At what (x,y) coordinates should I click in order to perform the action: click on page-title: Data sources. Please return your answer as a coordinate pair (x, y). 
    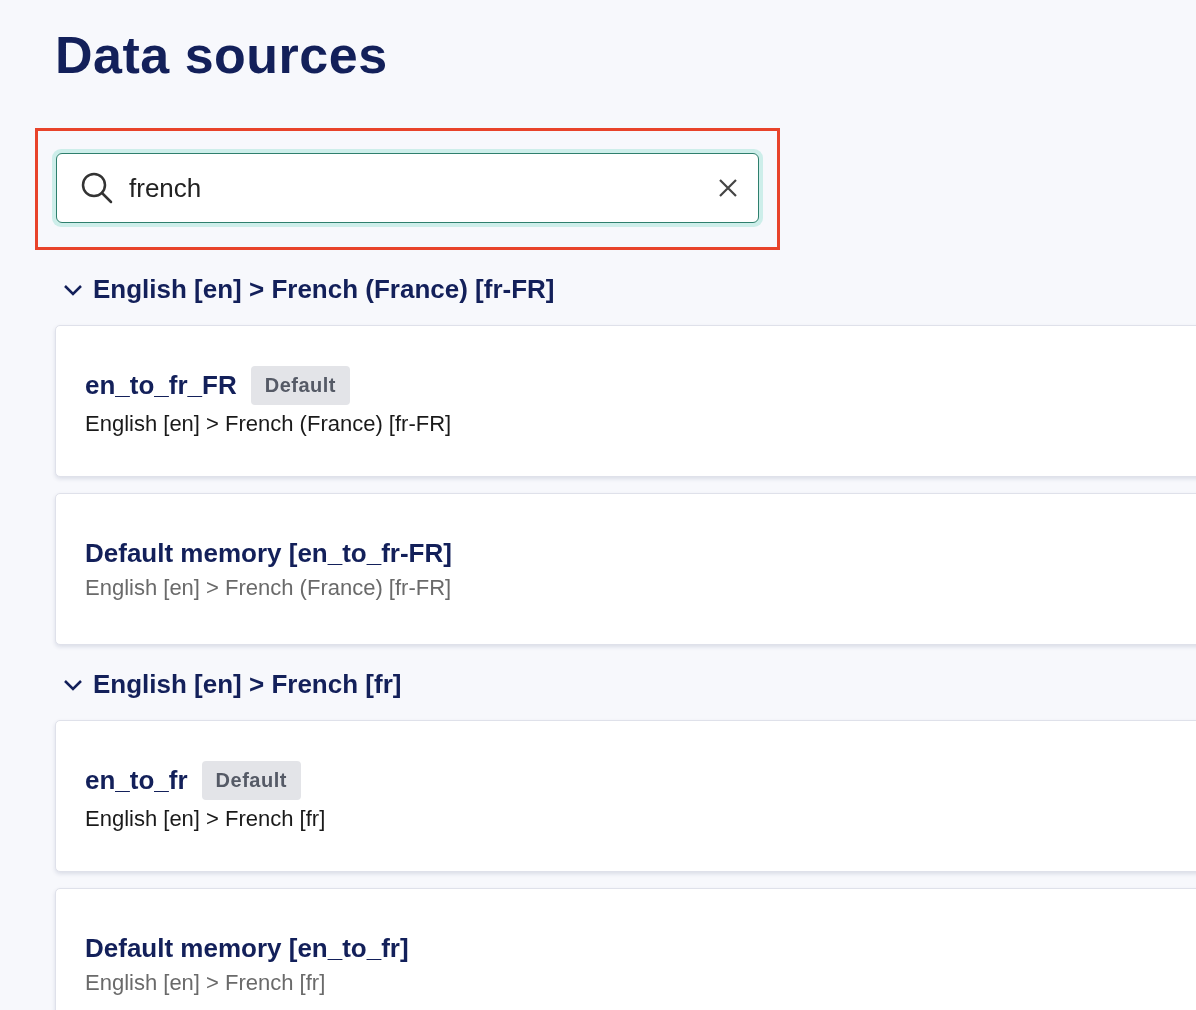
    Looking at the image, I should click on (222, 55).